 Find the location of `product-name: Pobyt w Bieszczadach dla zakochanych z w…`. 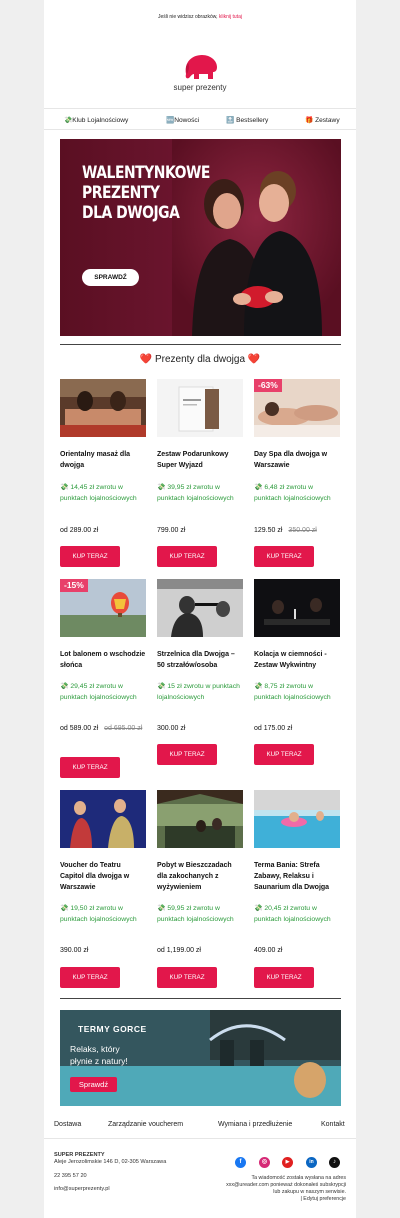

product-name: Pobyt w Bieszczadach dla zakochanych z w… is located at coordinates (200, 876).